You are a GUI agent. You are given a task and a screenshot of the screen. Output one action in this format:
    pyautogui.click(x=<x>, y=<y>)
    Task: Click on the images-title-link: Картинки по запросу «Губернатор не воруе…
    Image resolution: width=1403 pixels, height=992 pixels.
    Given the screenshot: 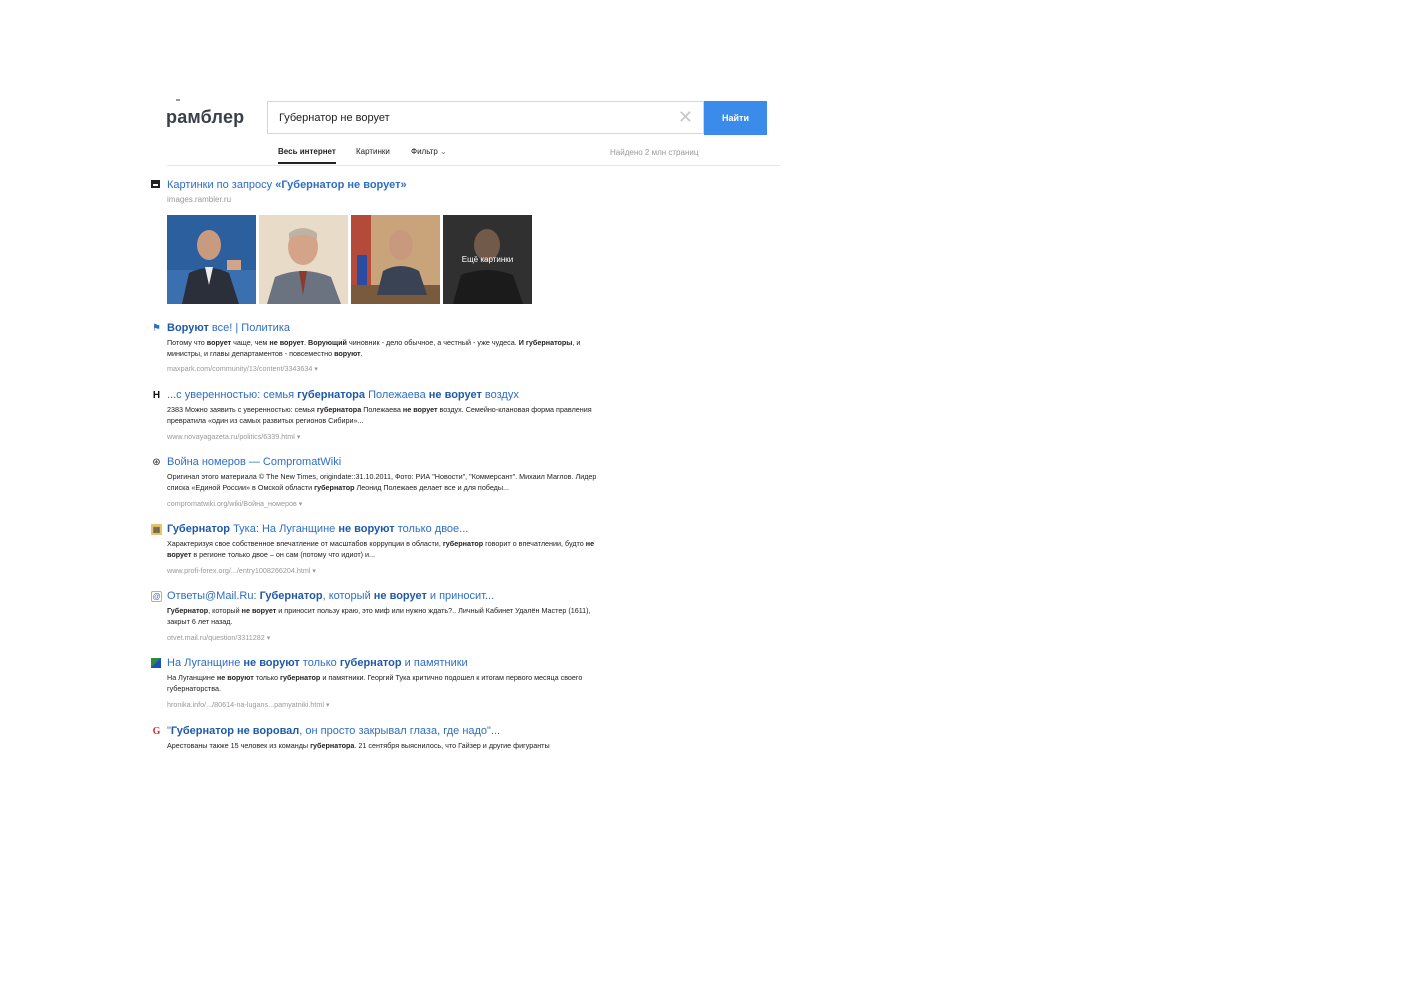 What is the action you would take?
    pyautogui.click(x=287, y=185)
    